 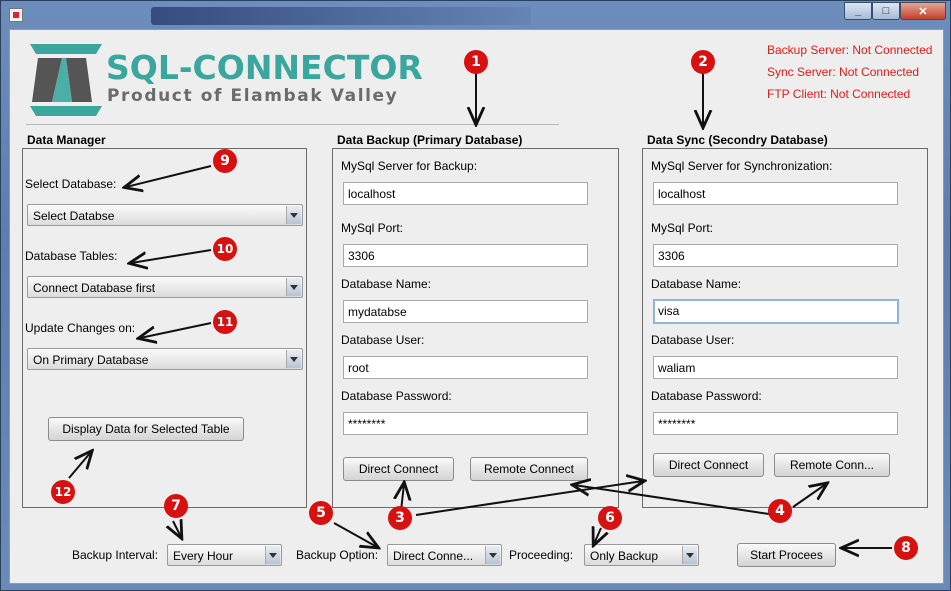 I want to click on sync-dbname-input: visa, so click(x=776, y=311).